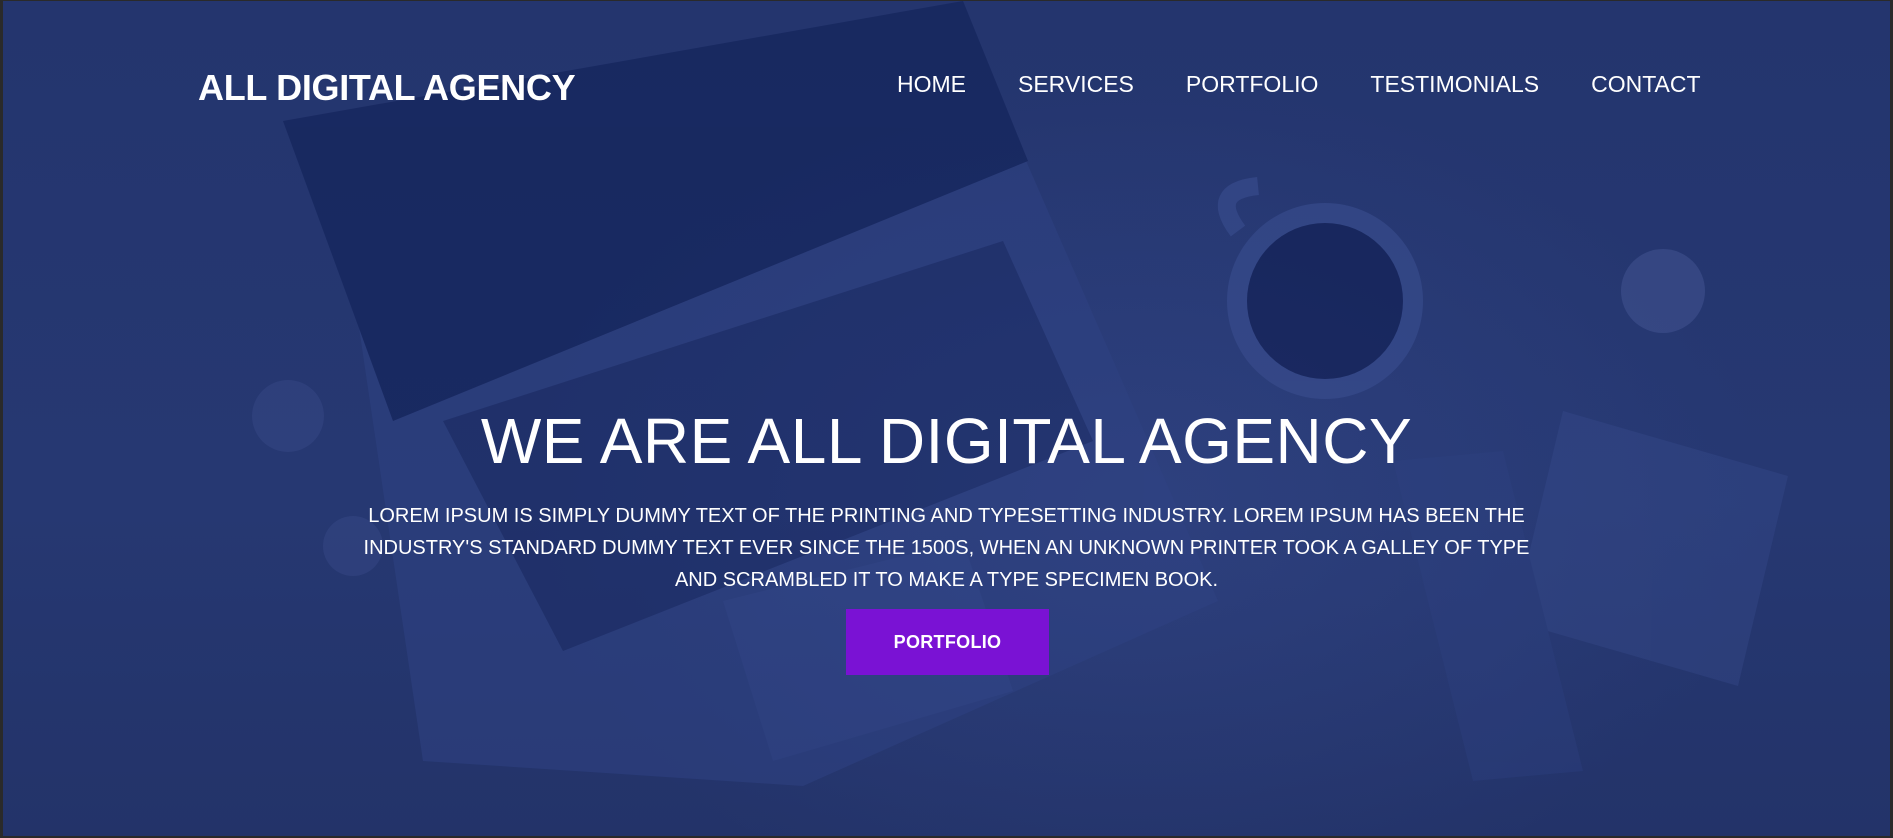  Describe the element at coordinates (931, 84) in the screenshot. I see `nav-link-home: HOME` at that location.